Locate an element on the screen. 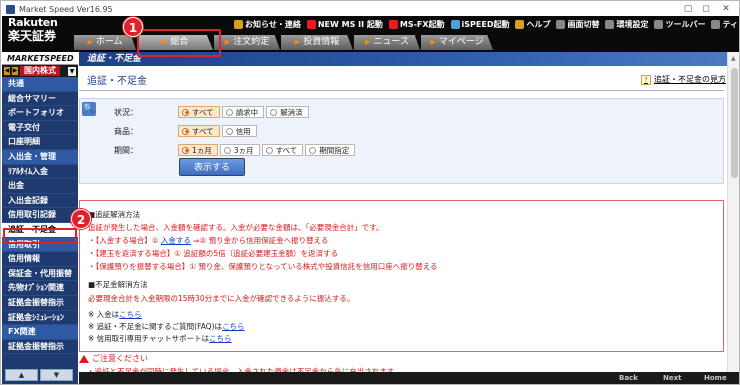 The image size is (740, 385). toplink-4: ヘルプ is located at coordinates (532, 24).